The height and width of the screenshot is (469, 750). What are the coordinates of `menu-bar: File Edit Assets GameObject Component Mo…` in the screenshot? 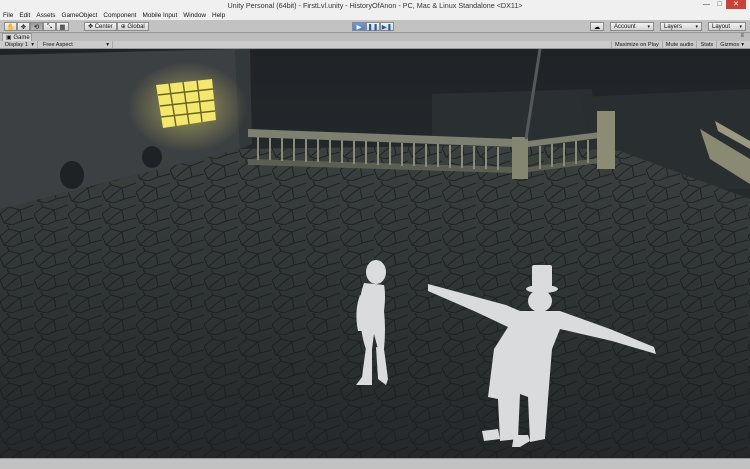 It's located at (375, 15).